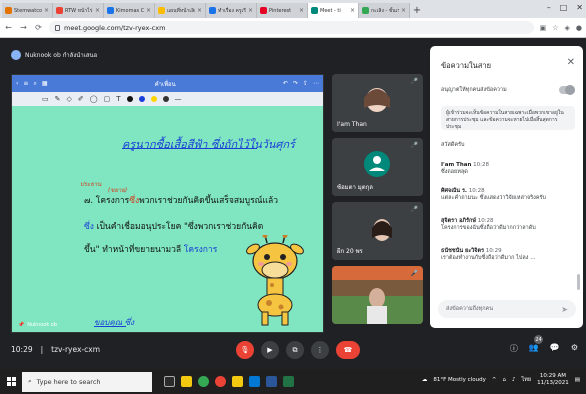 This screenshot has width=586, height=394. What do you see at coordinates (494, 380) in the screenshot?
I see `tray-overflow-icon: ^` at bounding box center [494, 380].